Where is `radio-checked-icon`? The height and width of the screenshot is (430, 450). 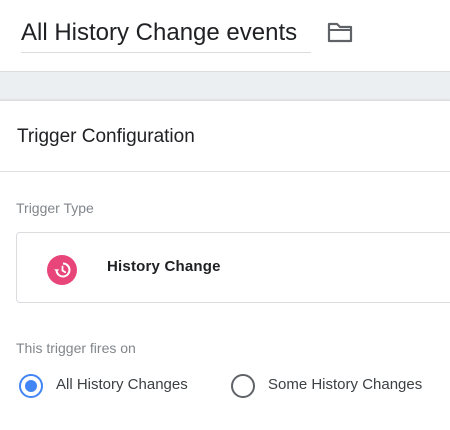 radio-checked-icon is located at coordinates (31, 386).